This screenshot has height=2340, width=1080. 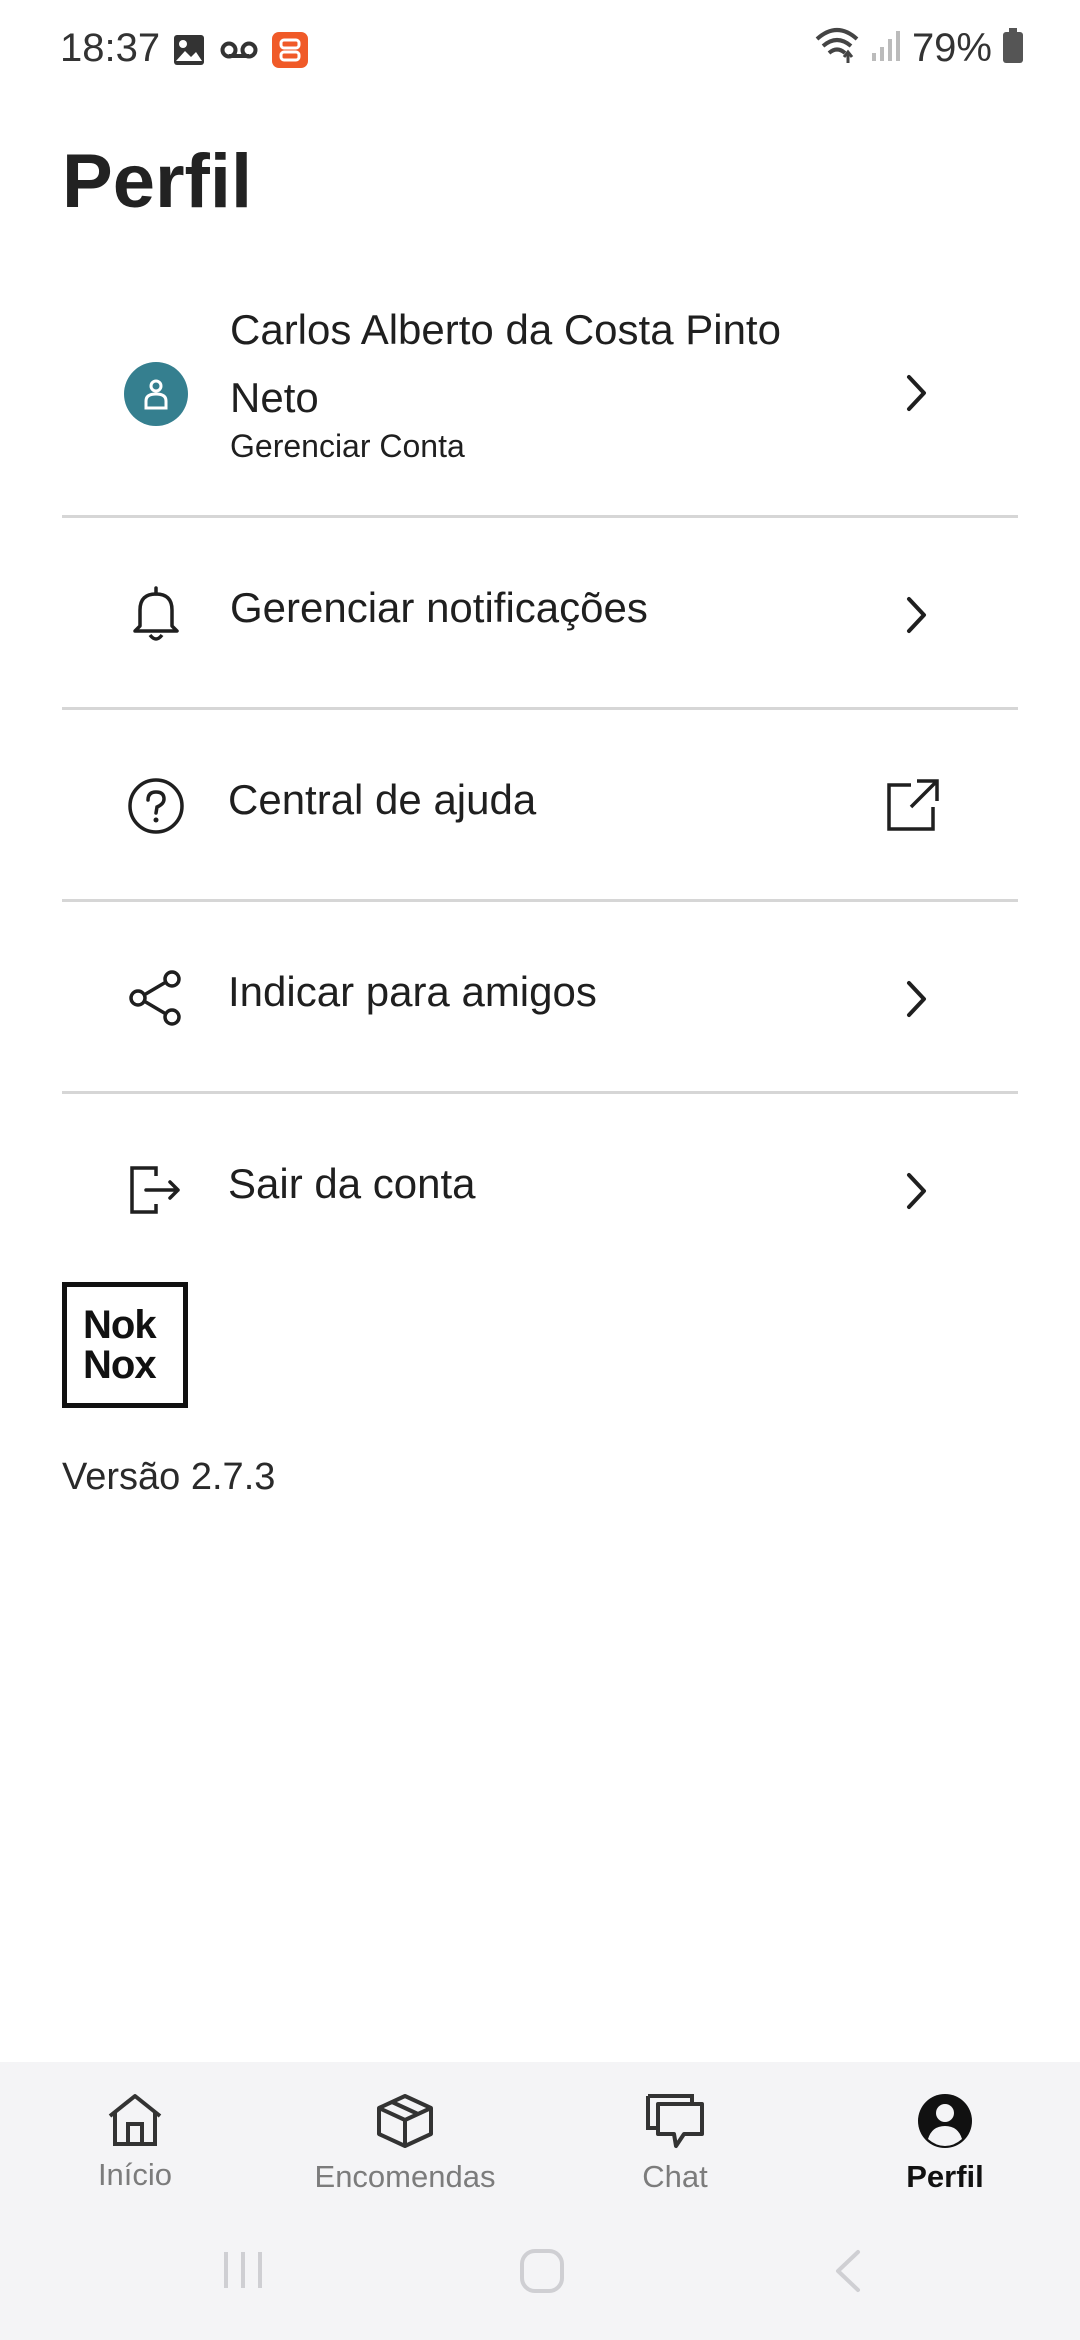 What do you see at coordinates (837, 48) in the screenshot?
I see `wifi-icon` at bounding box center [837, 48].